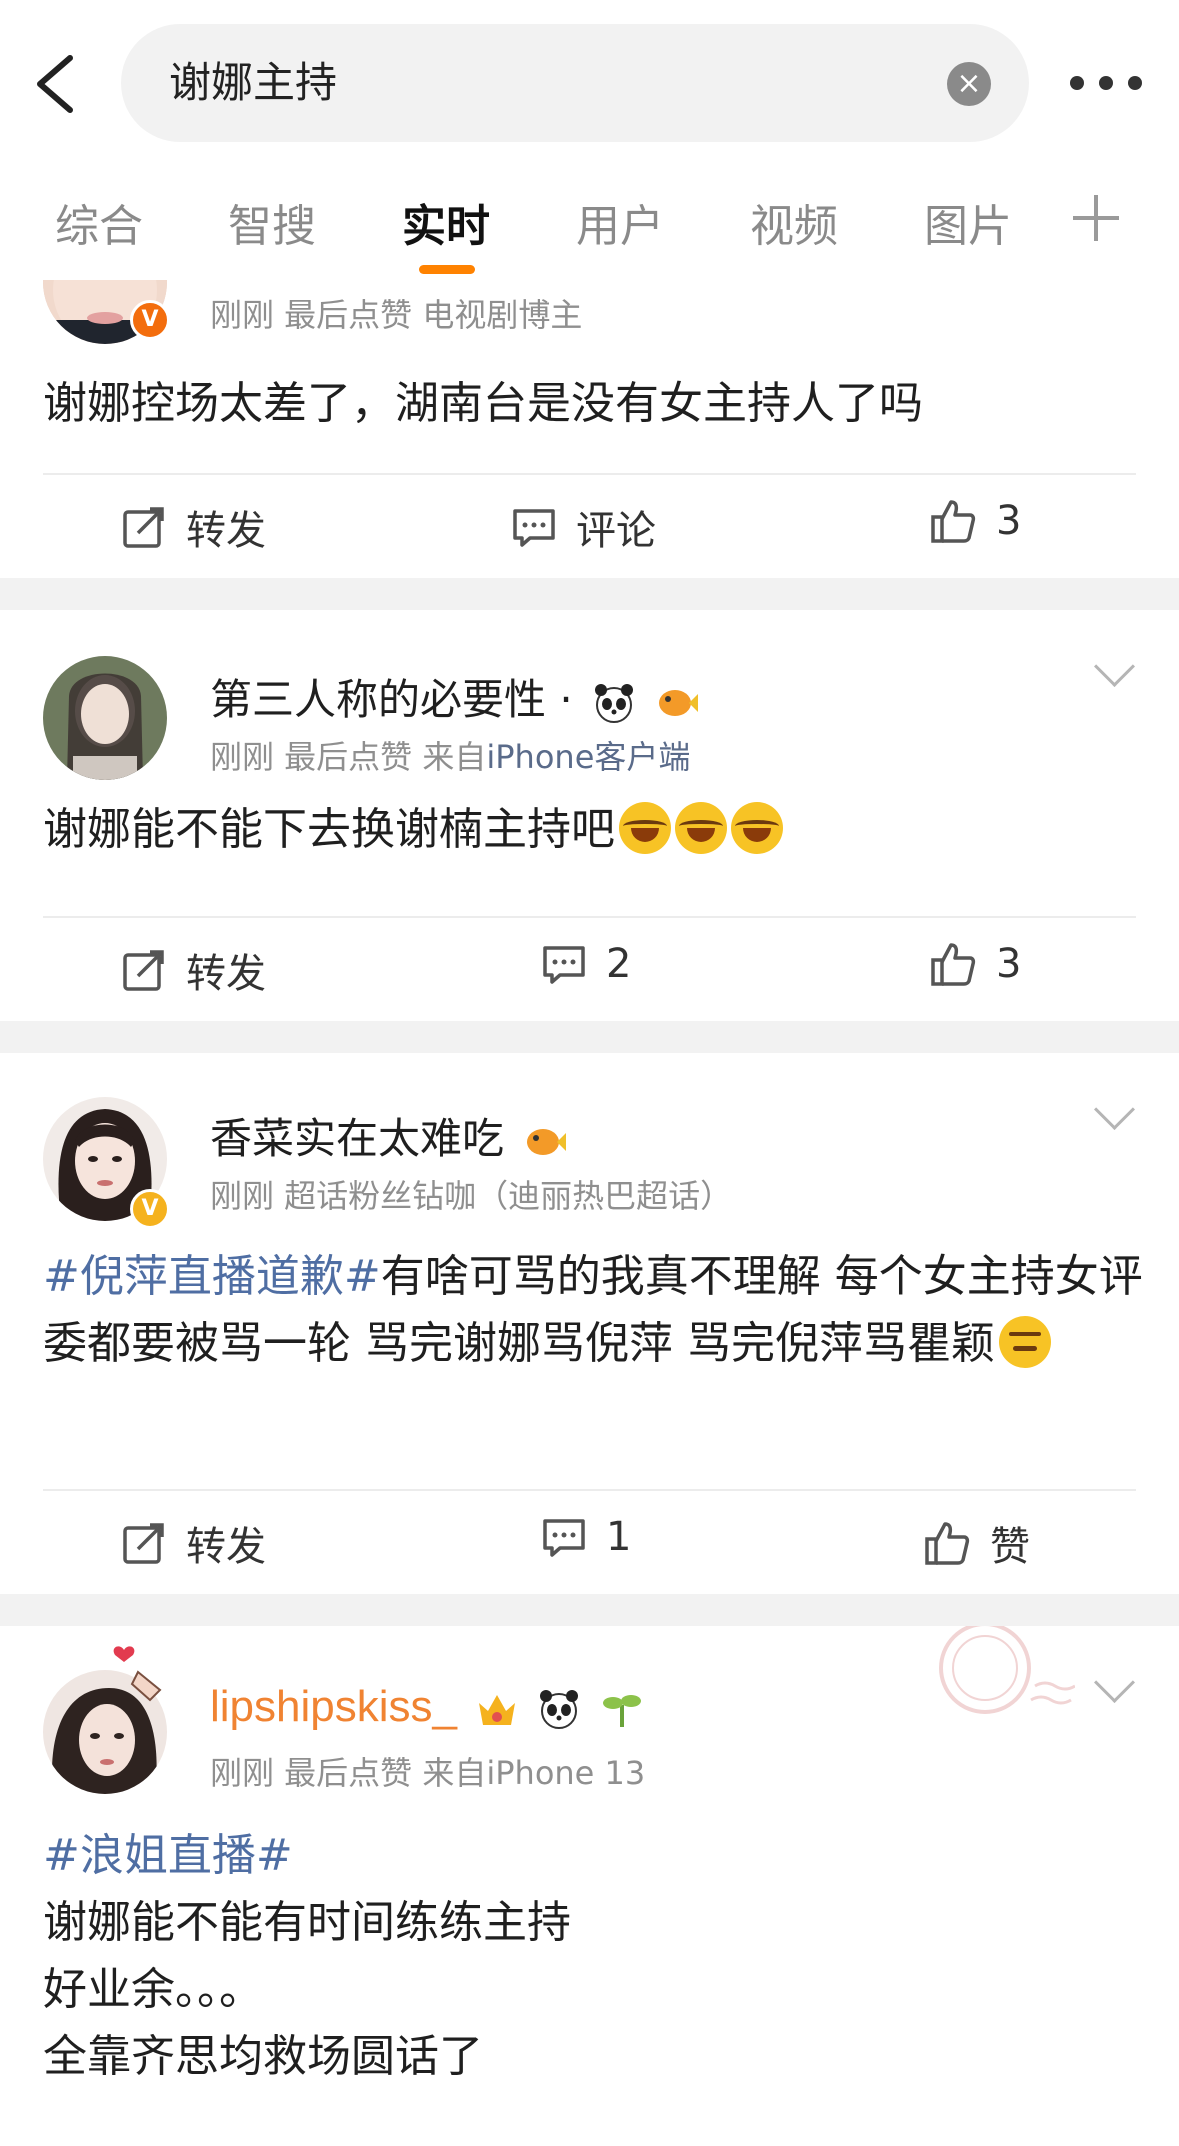 Image resolution: width=1179 pixels, height=2146 pixels. I want to click on post-text: 谢娜控场太差了，湖南台是没有女主持人了吗, so click(483, 403).